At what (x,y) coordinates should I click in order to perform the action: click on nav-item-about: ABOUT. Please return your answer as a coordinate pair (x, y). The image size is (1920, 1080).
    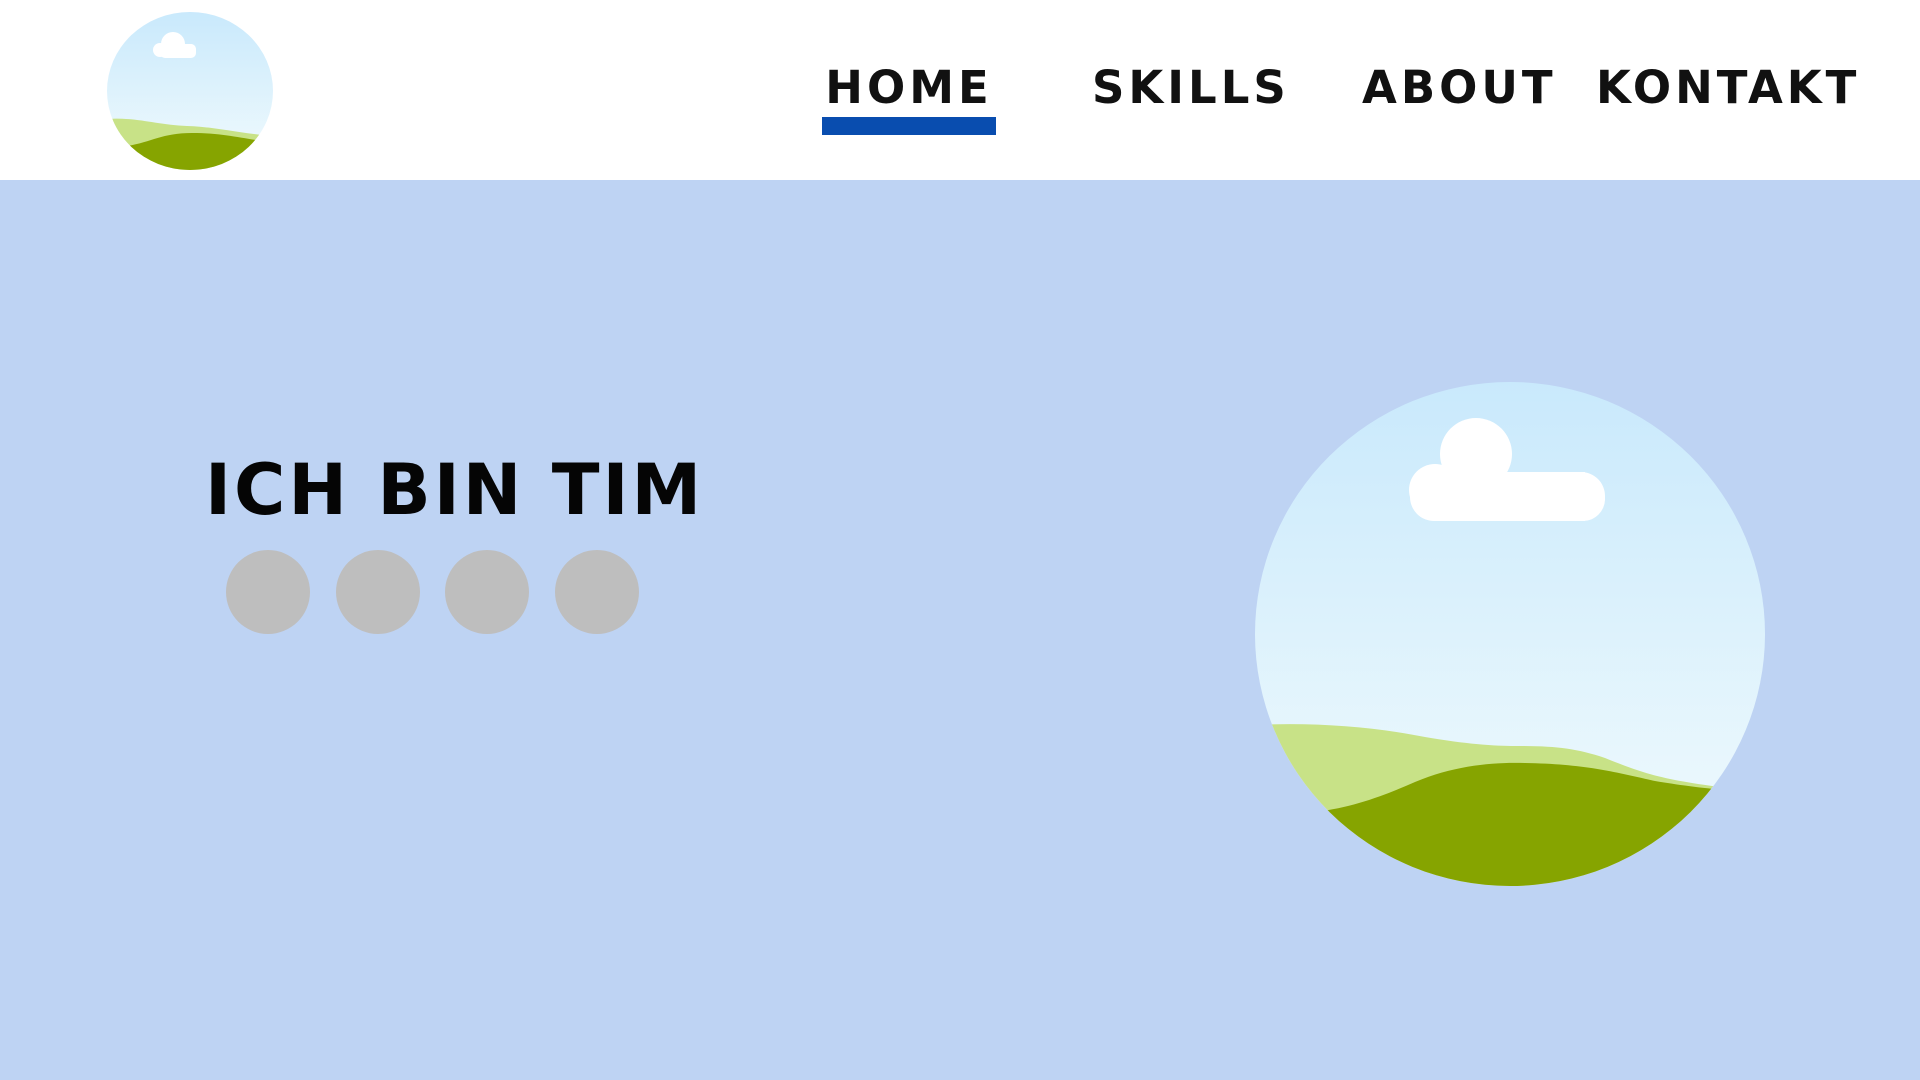
    Looking at the image, I should click on (1457, 88).